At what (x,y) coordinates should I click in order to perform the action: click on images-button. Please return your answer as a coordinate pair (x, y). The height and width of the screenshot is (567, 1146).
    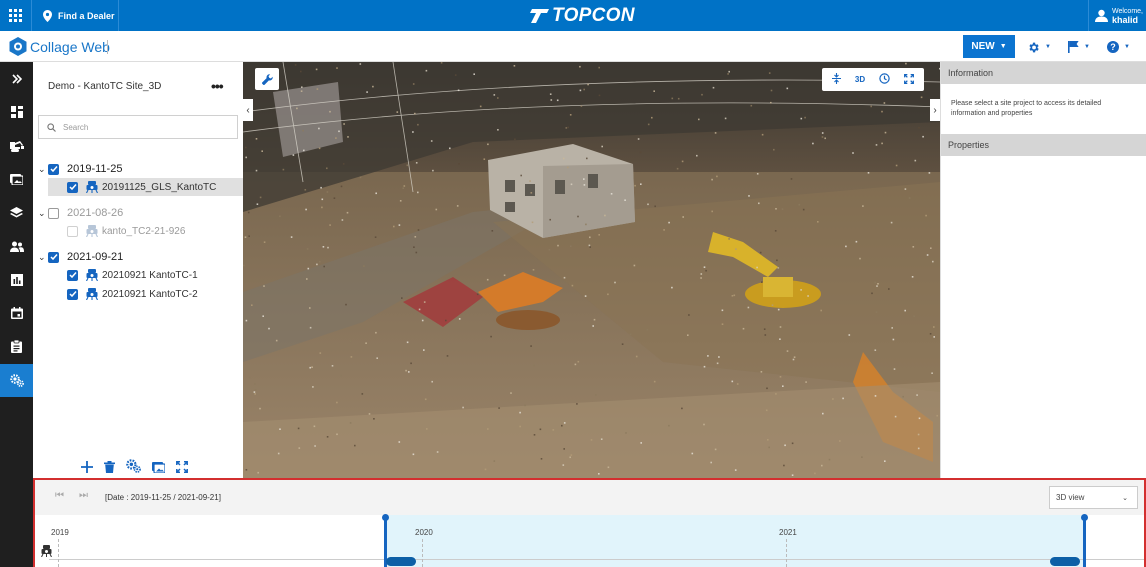
    Looking at the image, I should click on (159, 469).